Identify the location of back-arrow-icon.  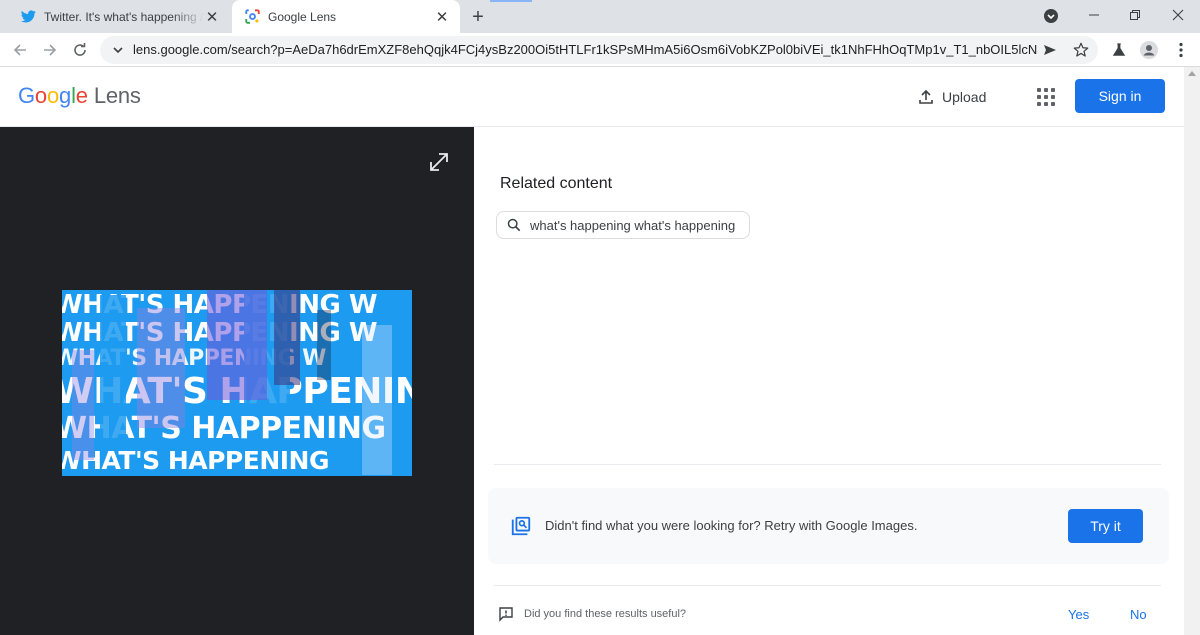
(20, 50).